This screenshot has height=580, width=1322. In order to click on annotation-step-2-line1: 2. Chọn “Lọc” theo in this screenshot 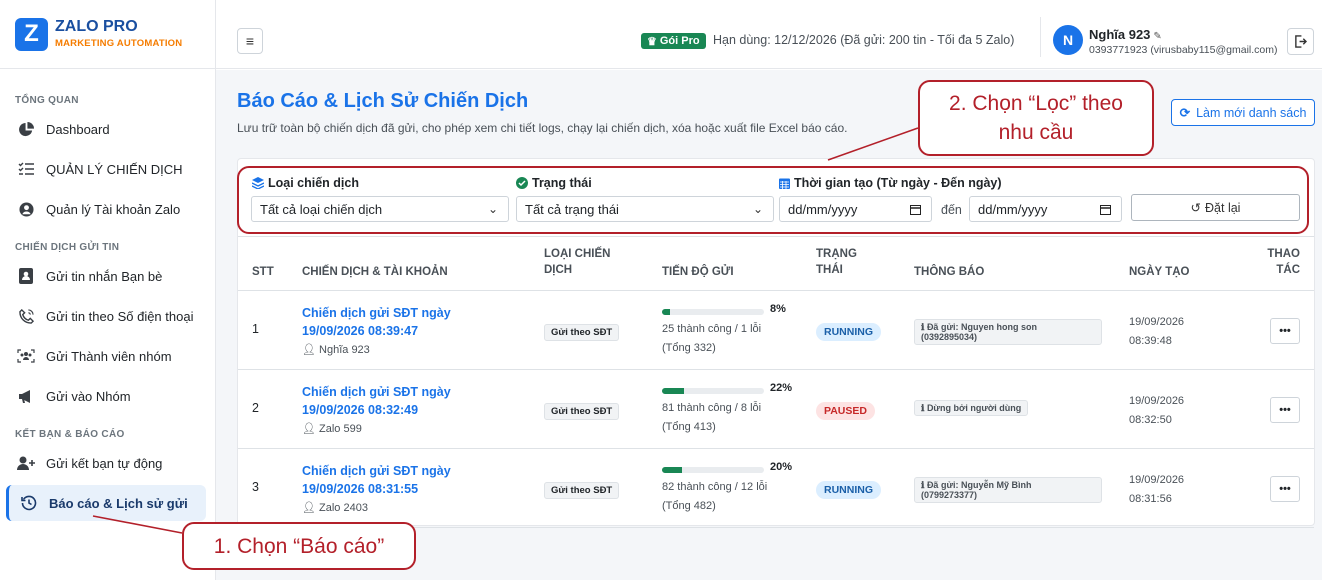, I will do `click(1036, 103)`.